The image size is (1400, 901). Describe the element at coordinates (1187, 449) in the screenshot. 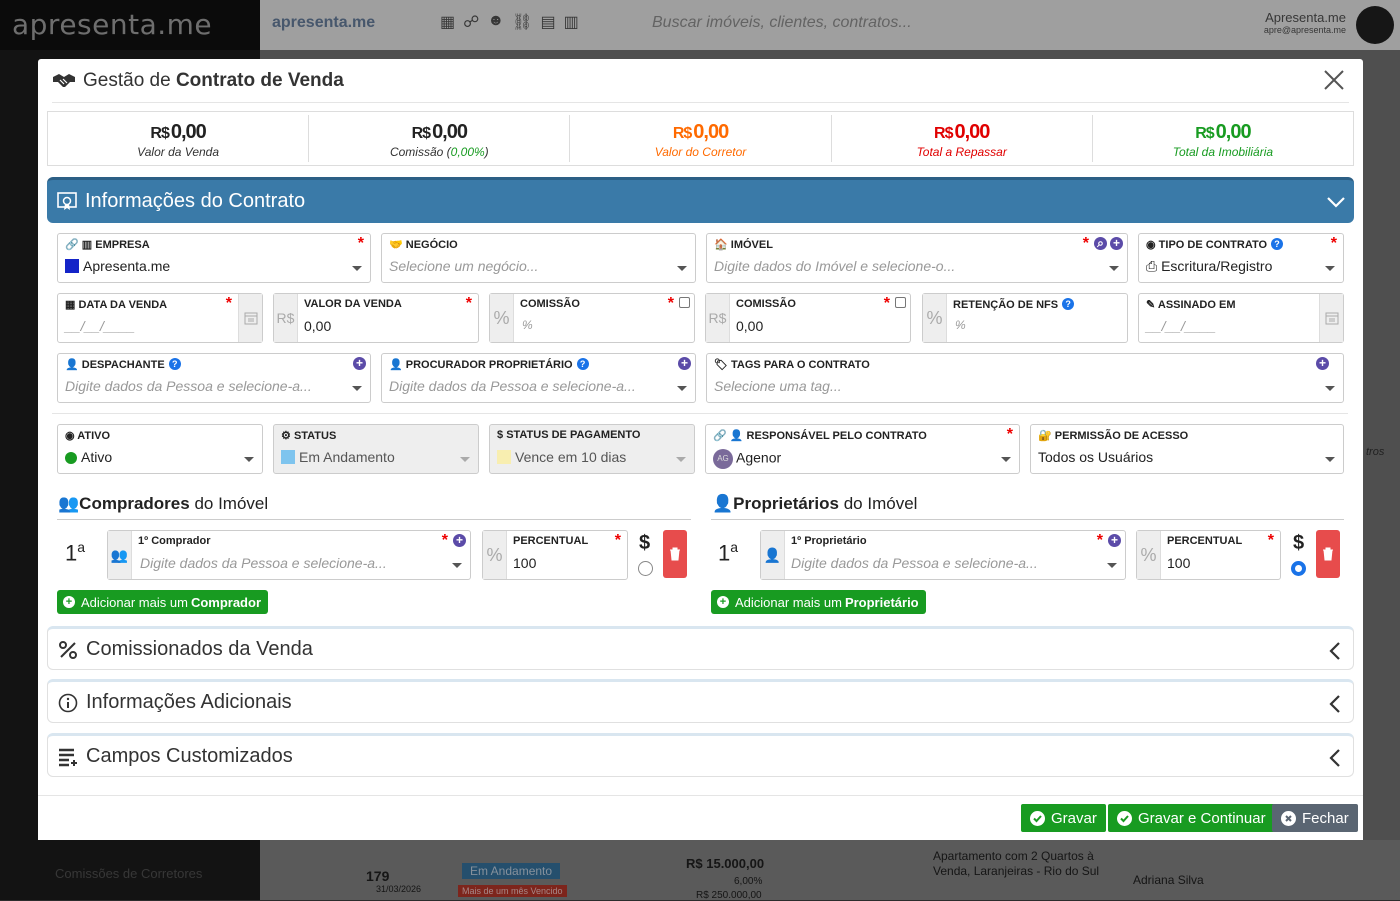

I see `permissao-select: 🔐 Permissão de Acesso Todos os Usuários` at that location.